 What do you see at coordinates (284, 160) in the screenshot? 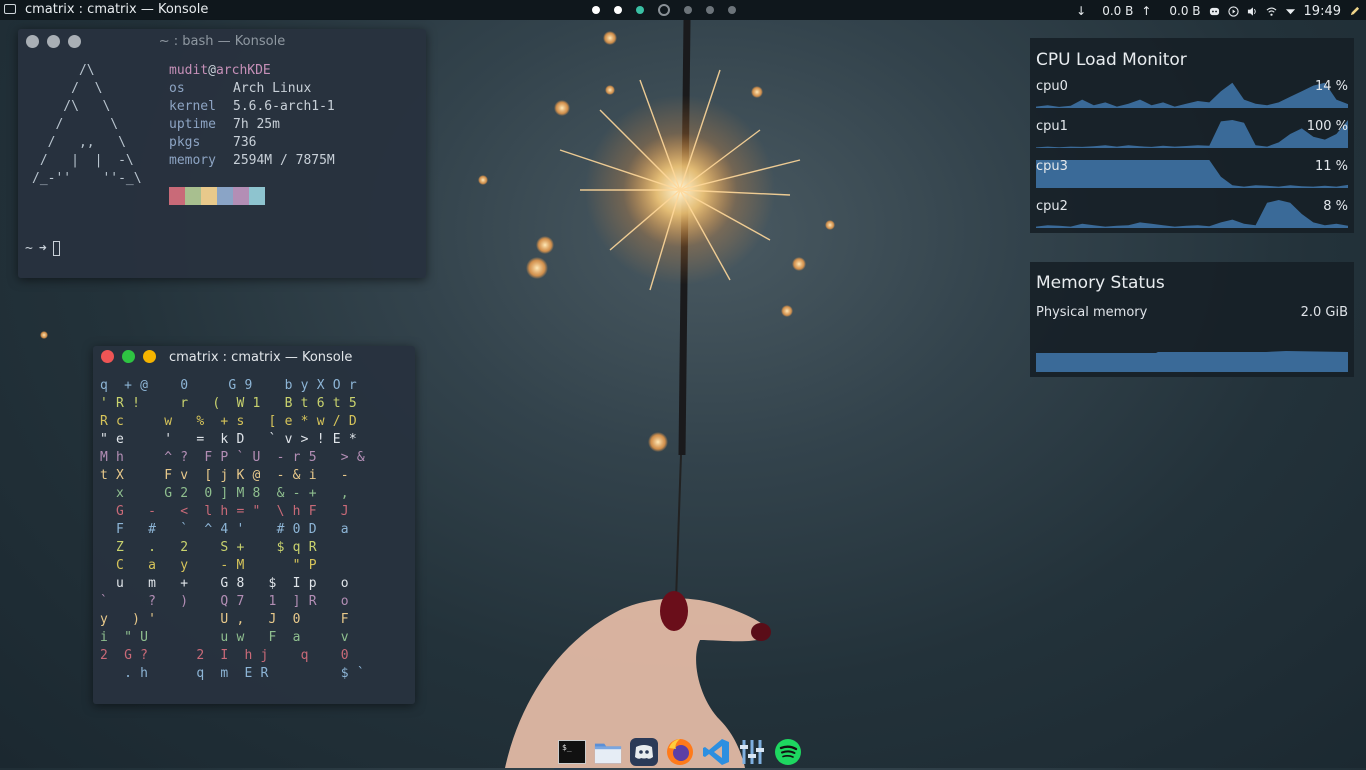
I see `info-value: 2594M / 7875M` at bounding box center [284, 160].